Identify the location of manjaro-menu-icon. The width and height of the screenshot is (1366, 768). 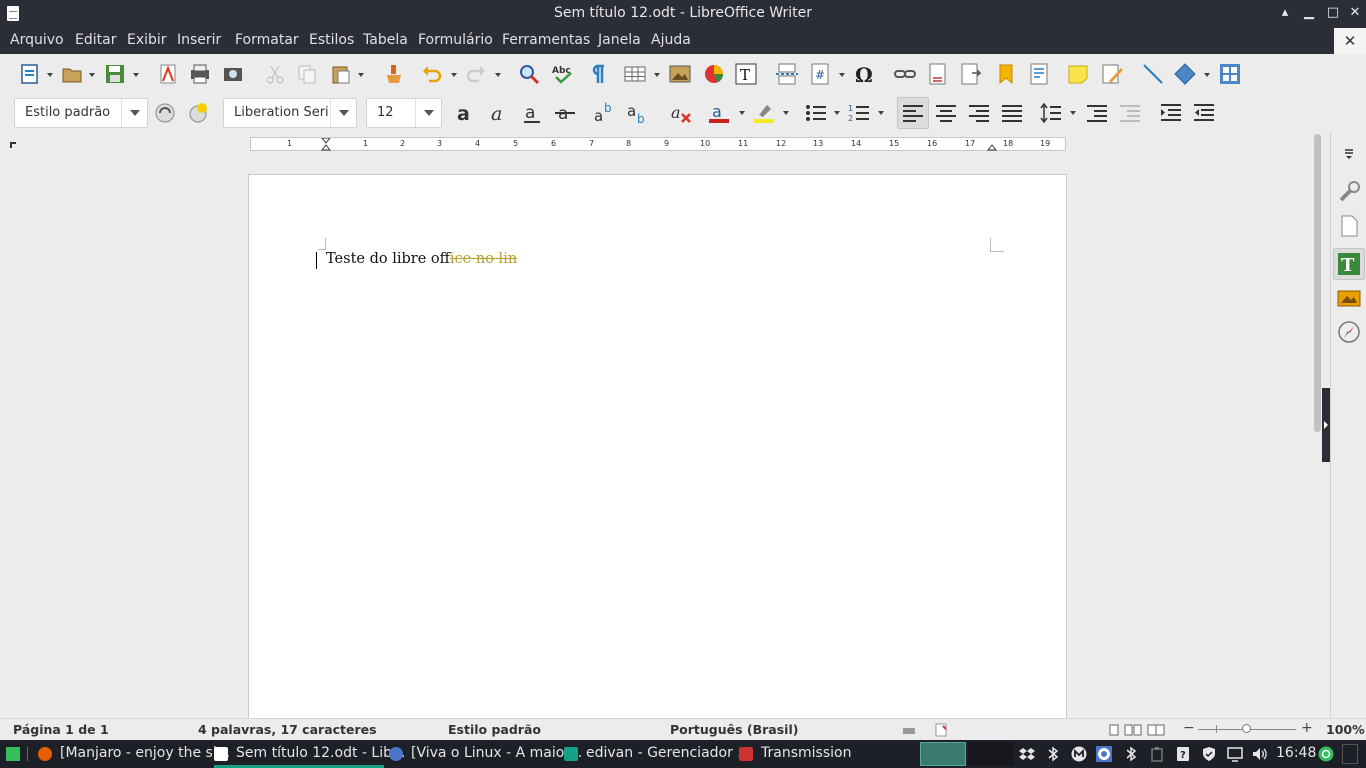
(13, 754).